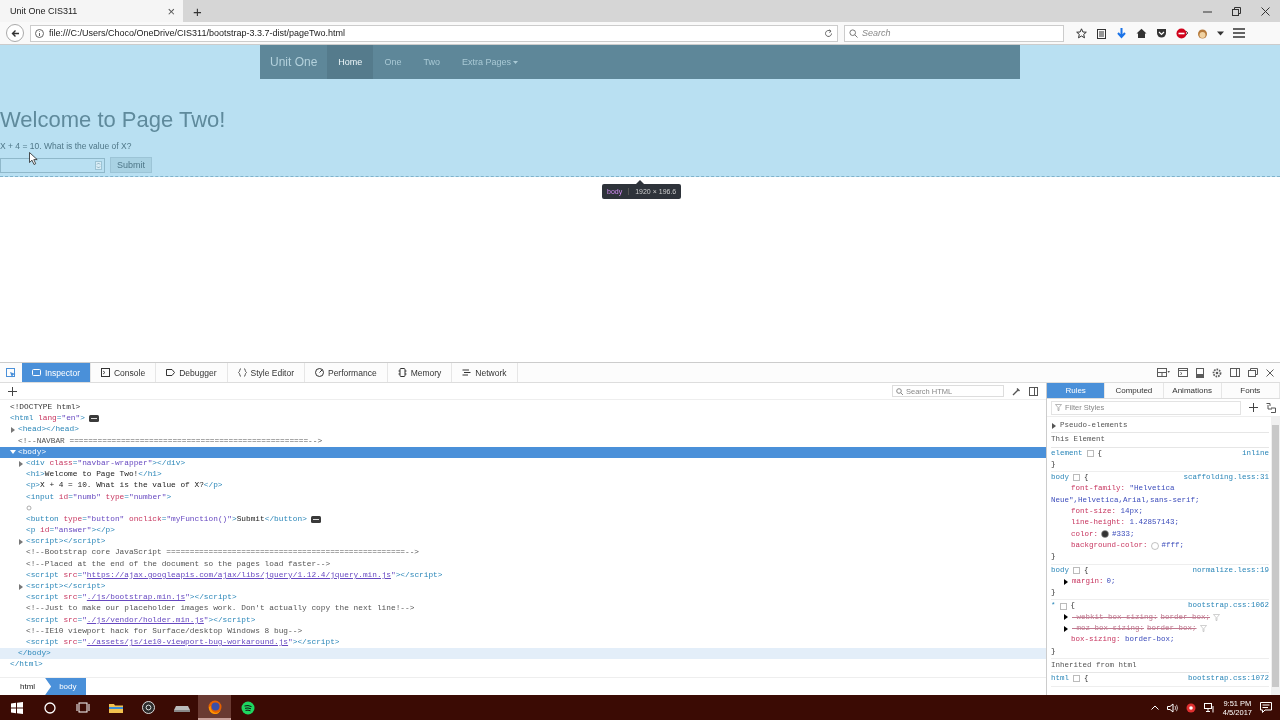  Describe the element at coordinates (36, 372) in the screenshot. I see `inspector-icon` at that location.